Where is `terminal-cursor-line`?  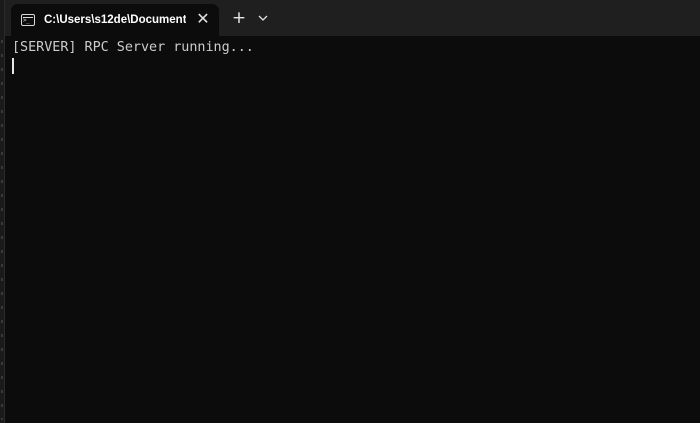
terminal-cursor-line is located at coordinates (356, 68).